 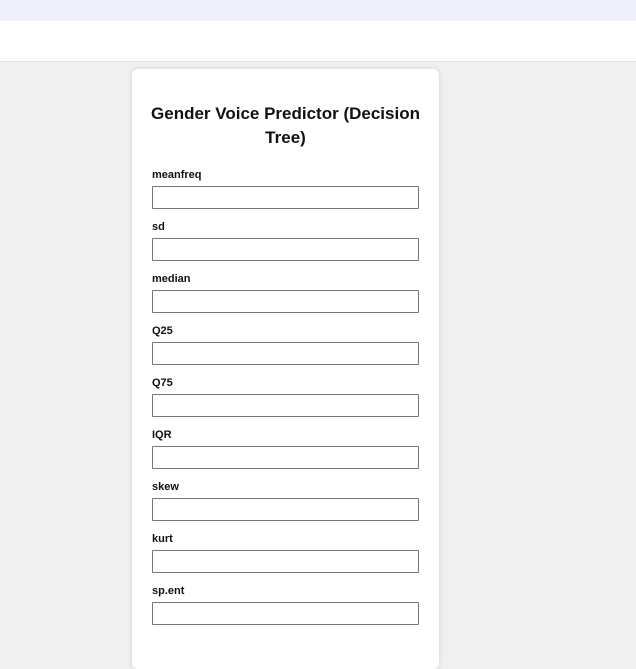 I want to click on sd-input, so click(x=285, y=249).